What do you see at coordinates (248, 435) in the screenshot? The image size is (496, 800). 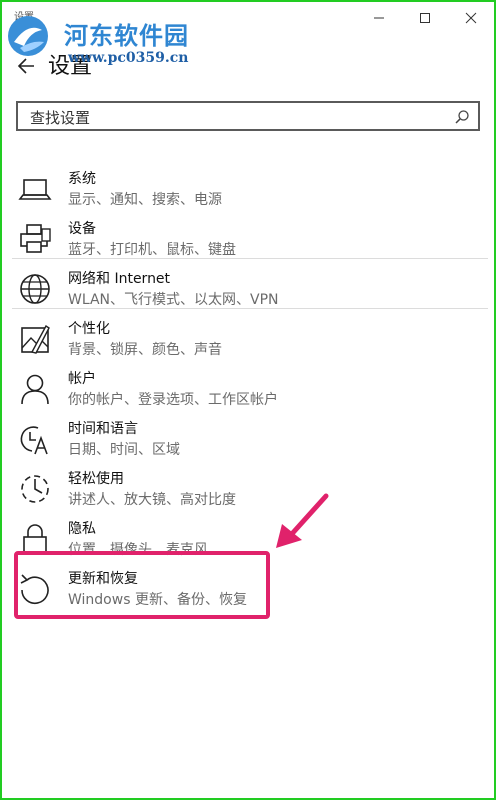 I see `nav-item-time-language: 时间和语言 日期、时间、区域` at bounding box center [248, 435].